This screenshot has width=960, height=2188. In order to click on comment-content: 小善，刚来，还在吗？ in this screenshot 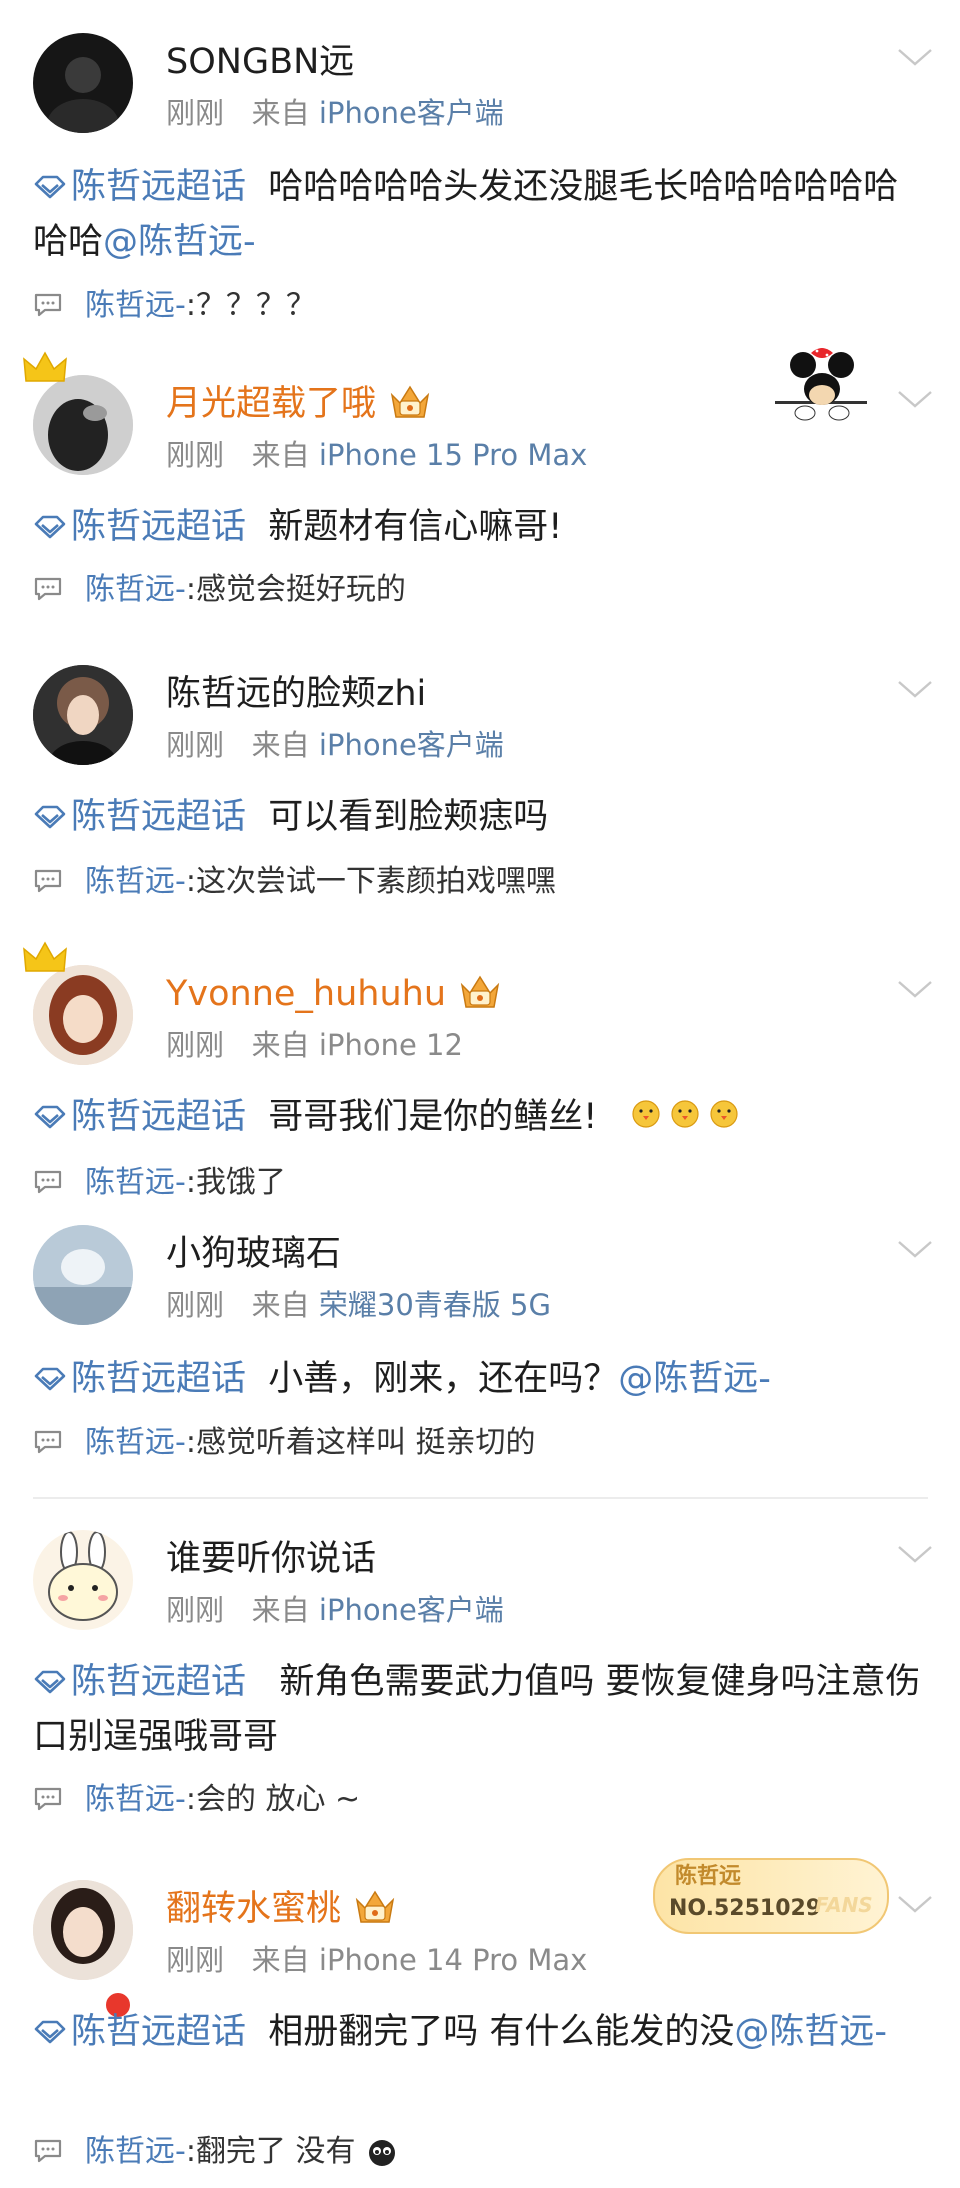, I will do `click(443, 1379)`.